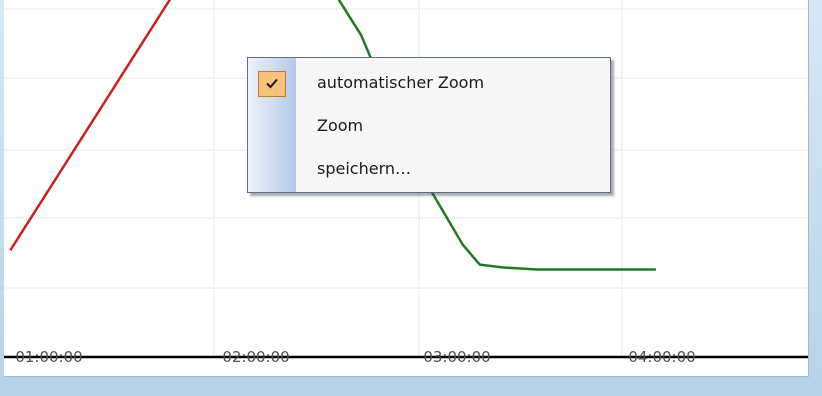 This screenshot has width=822, height=396. Describe the element at coordinates (340, 125) in the screenshot. I see `menu-item-label: Zoom` at that location.